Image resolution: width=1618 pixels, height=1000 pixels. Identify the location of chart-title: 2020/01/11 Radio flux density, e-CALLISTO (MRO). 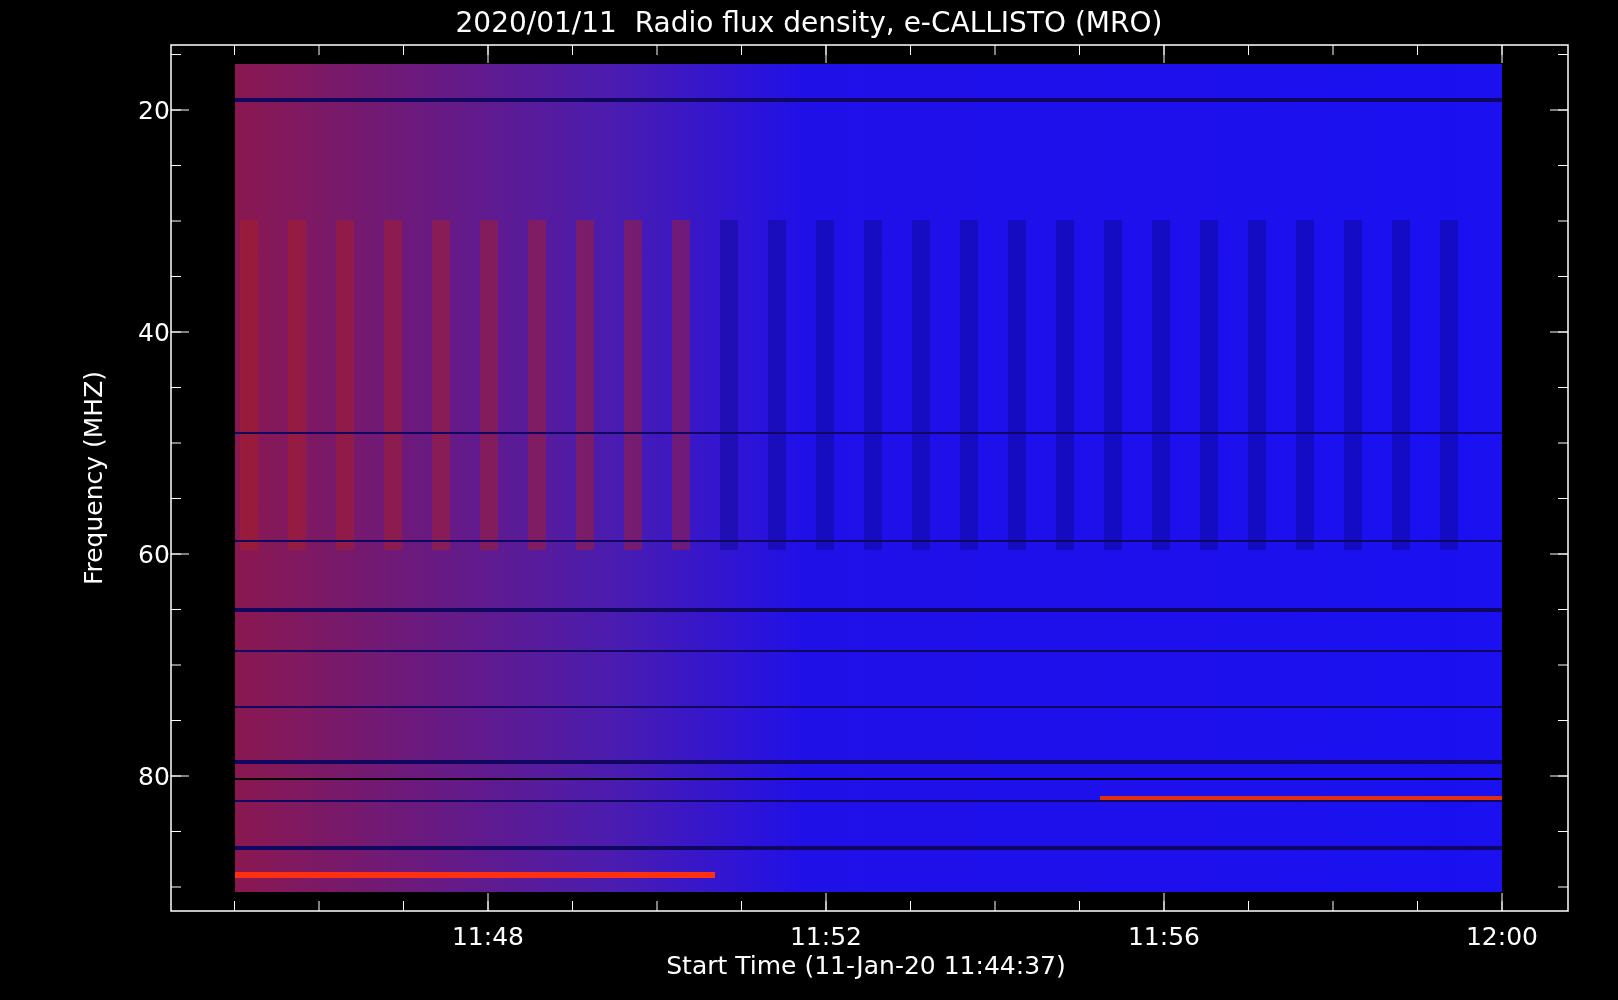
(809, 22).